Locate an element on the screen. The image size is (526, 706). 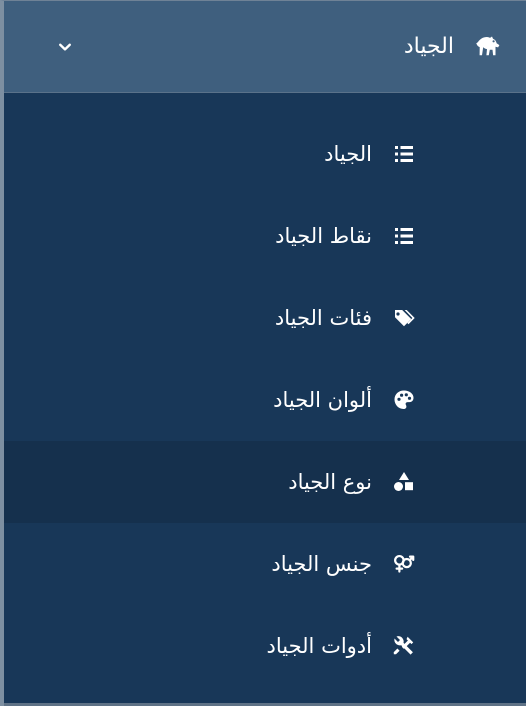
horse-icon is located at coordinates (489, 47).